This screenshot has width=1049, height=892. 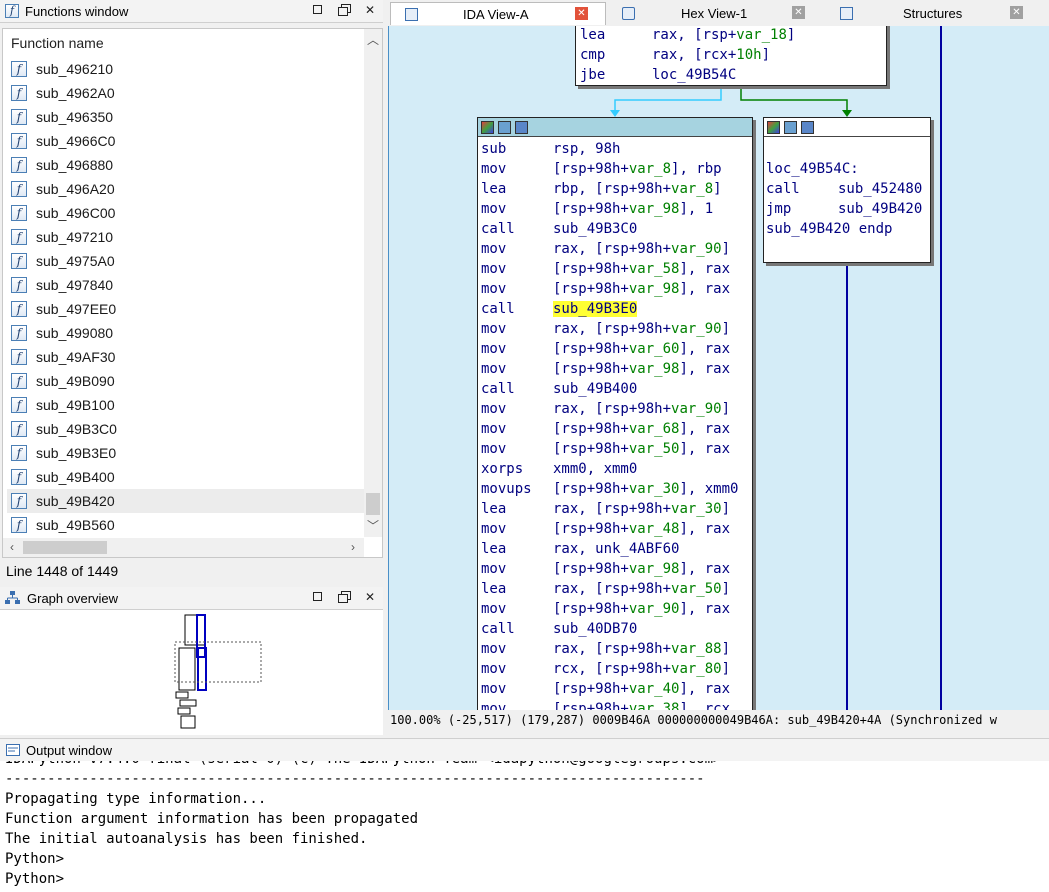 What do you see at coordinates (616, 429) in the screenshot?
I see `code-line: mov [rsp+98h+var_68], rax` at bounding box center [616, 429].